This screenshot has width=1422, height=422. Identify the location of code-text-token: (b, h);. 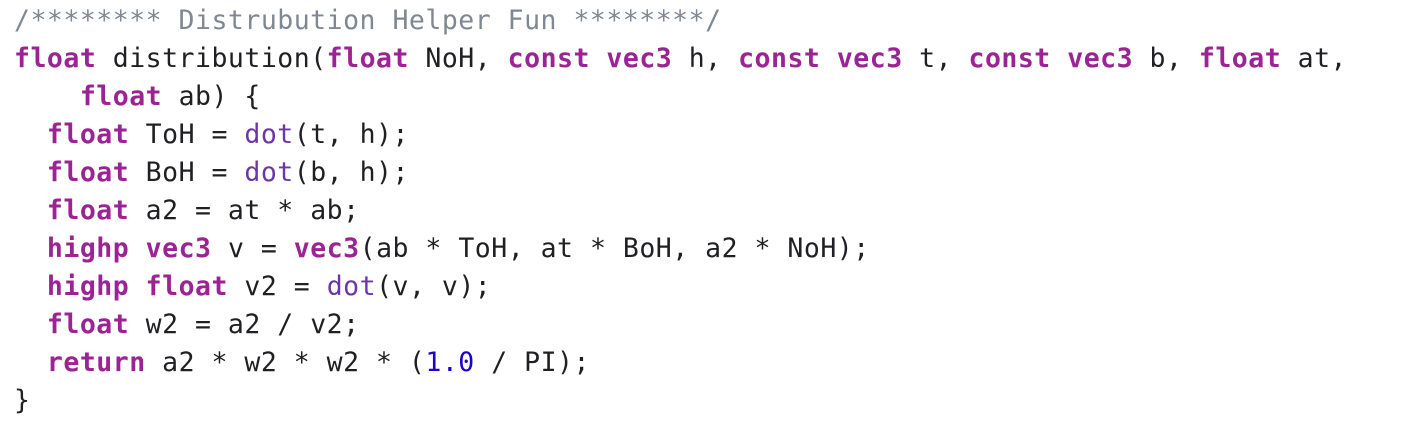
(351, 172).